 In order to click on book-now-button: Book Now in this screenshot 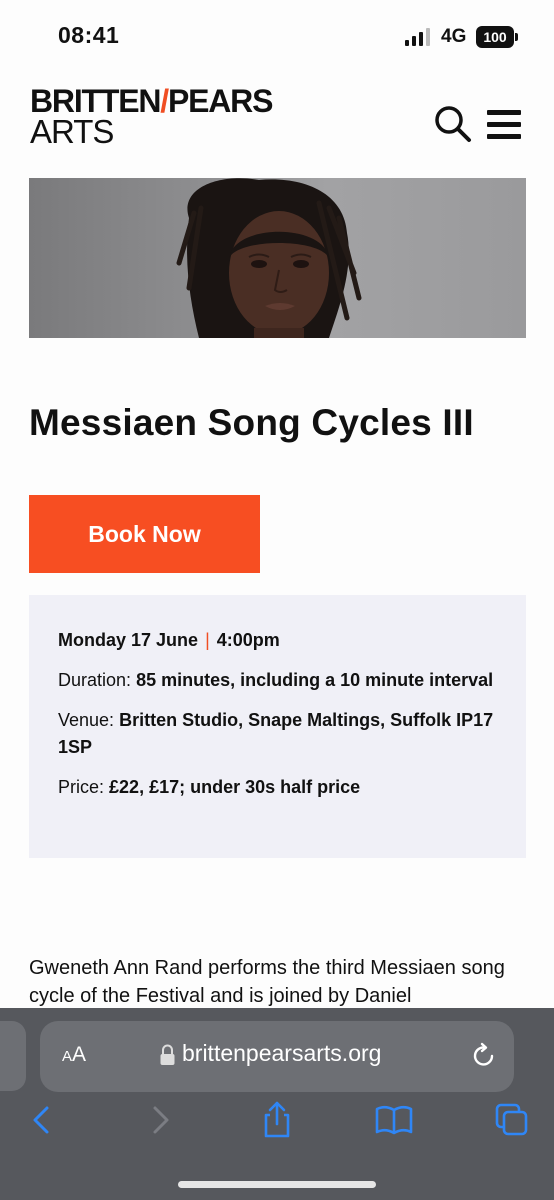, I will do `click(144, 534)`.